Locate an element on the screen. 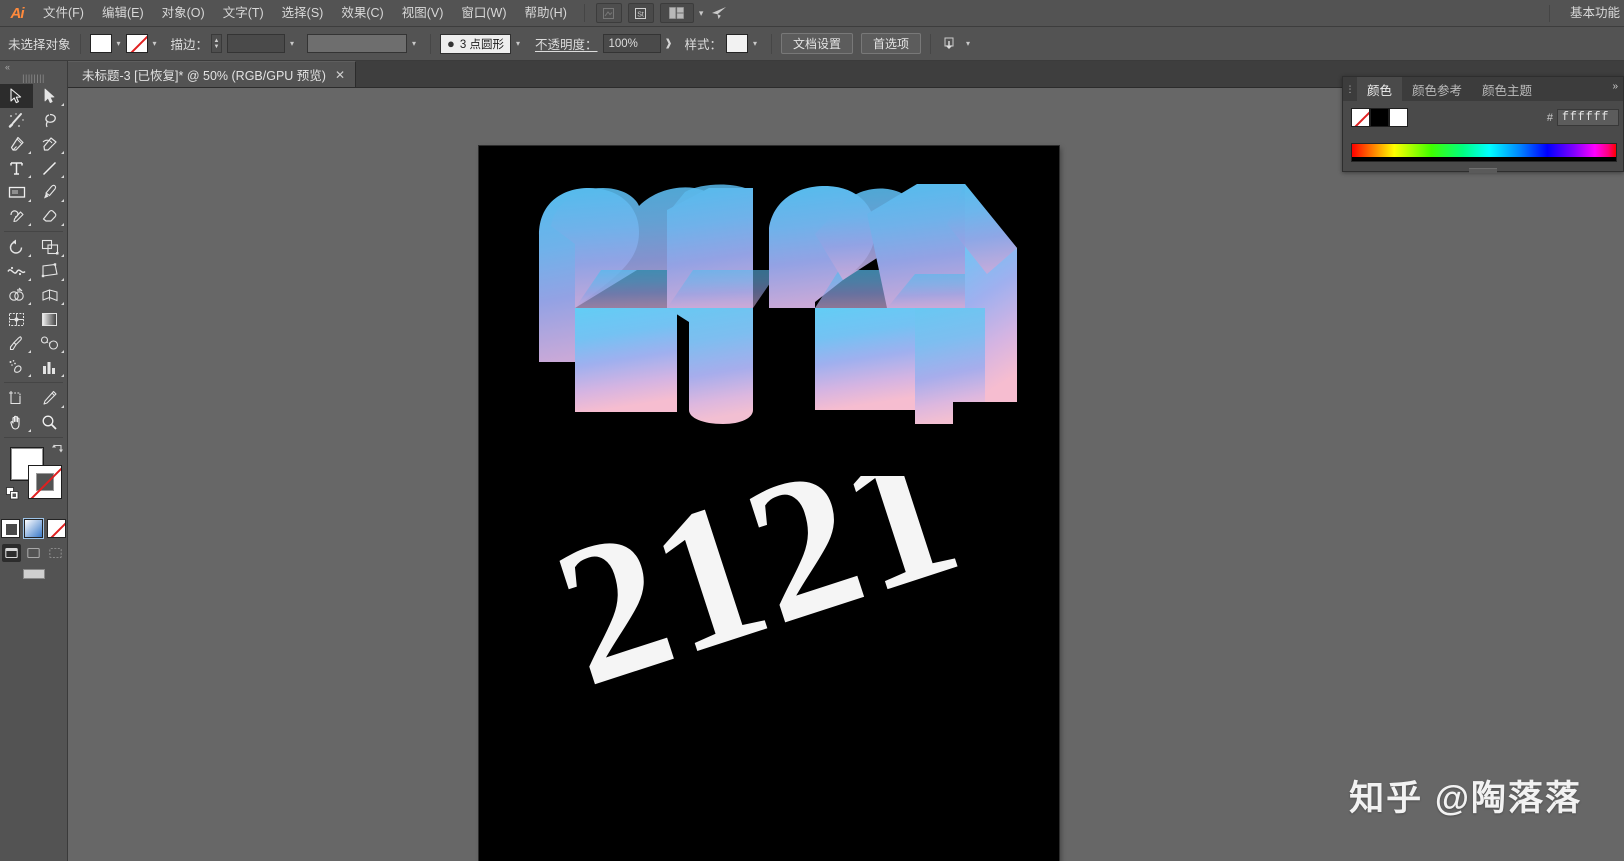 The width and height of the screenshot is (1624, 861). share-icon is located at coordinates (719, 13).